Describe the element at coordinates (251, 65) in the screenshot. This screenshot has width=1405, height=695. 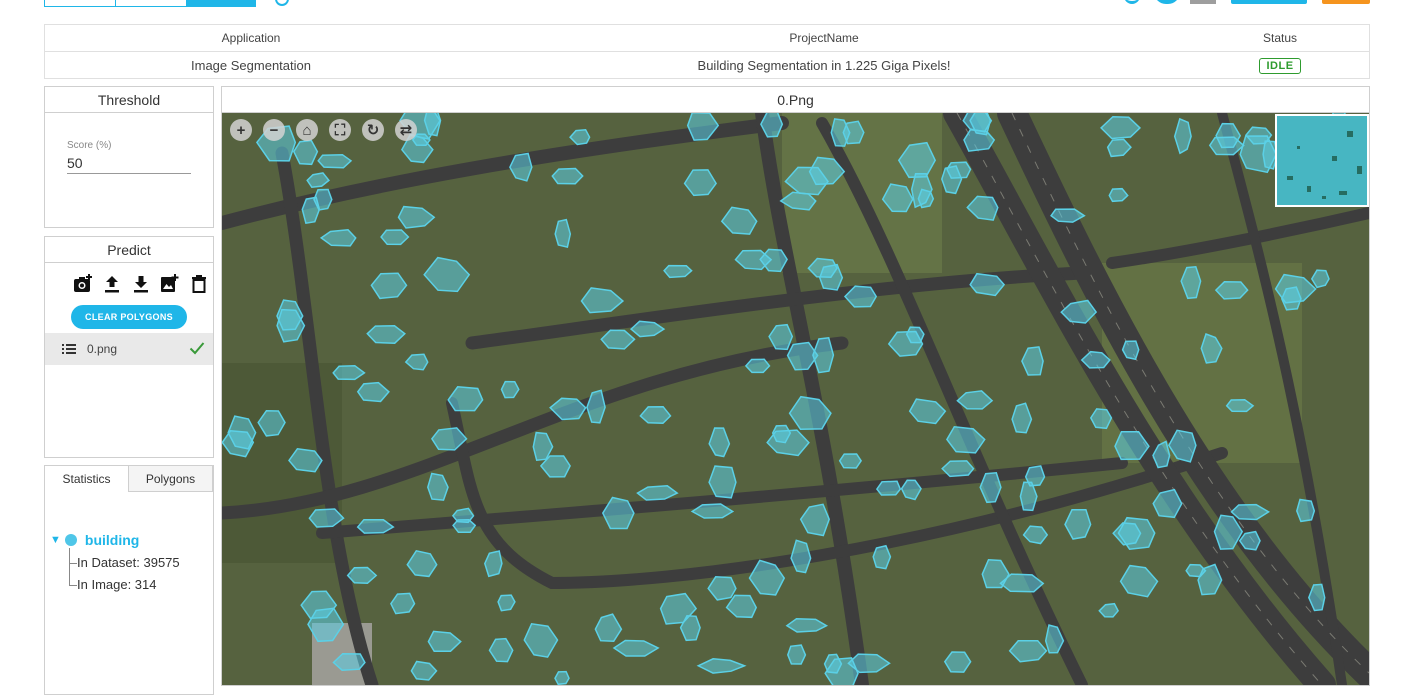
I see `application-value: Image Segmentation` at that location.